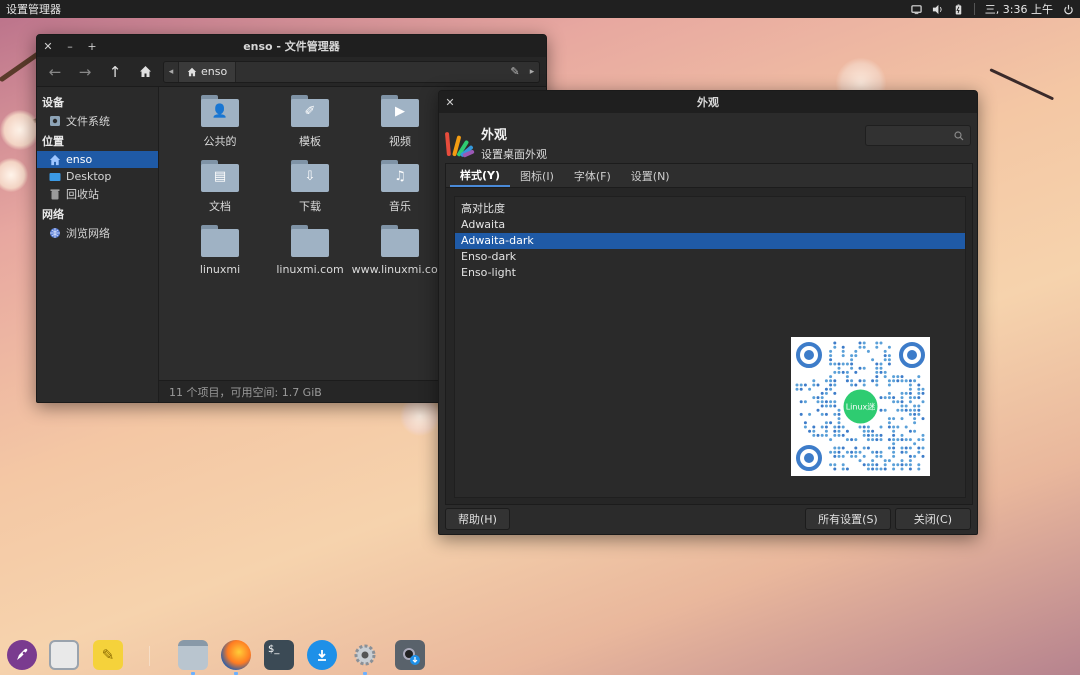 Image resolution: width=1080 pixels, height=675 pixels. Describe the element at coordinates (710, 257) in the screenshot. I see `theme-item: Enso-dark` at that location.